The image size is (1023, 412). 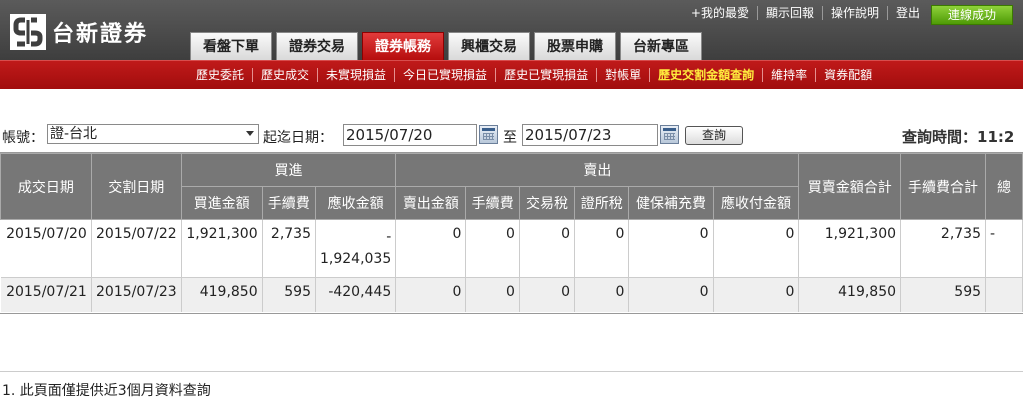 What do you see at coordinates (289, 203) in the screenshot?
I see `th-buy-fee: 手續費` at bounding box center [289, 203].